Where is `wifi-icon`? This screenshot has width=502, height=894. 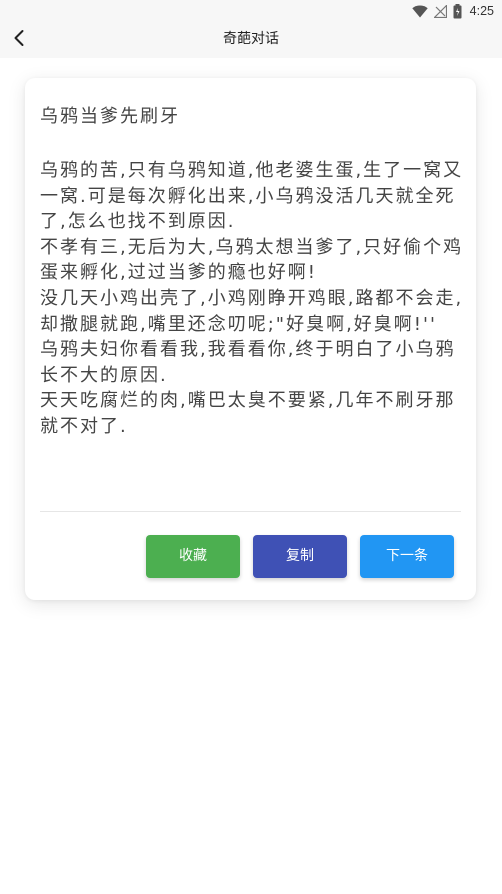
wifi-icon is located at coordinates (419, 11).